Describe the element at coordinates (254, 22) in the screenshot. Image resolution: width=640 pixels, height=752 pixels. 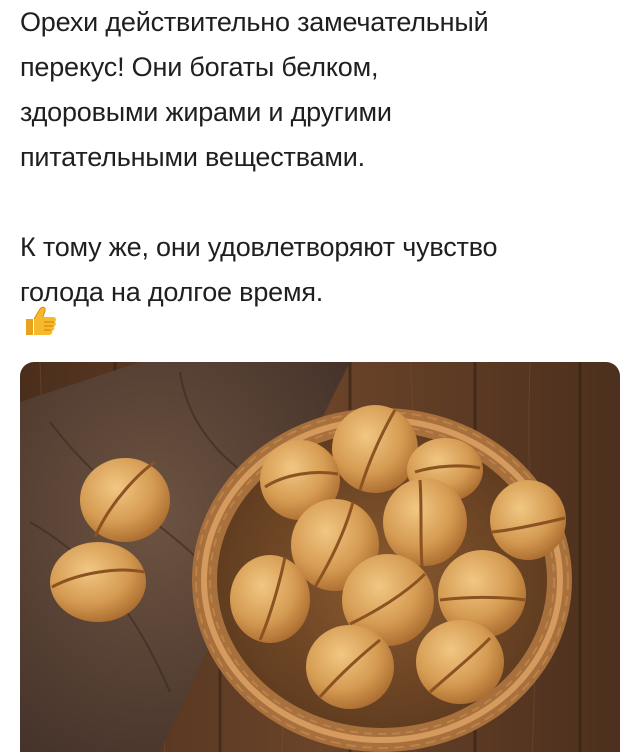
I see `text-line: Орехи действительно замечательный` at that location.